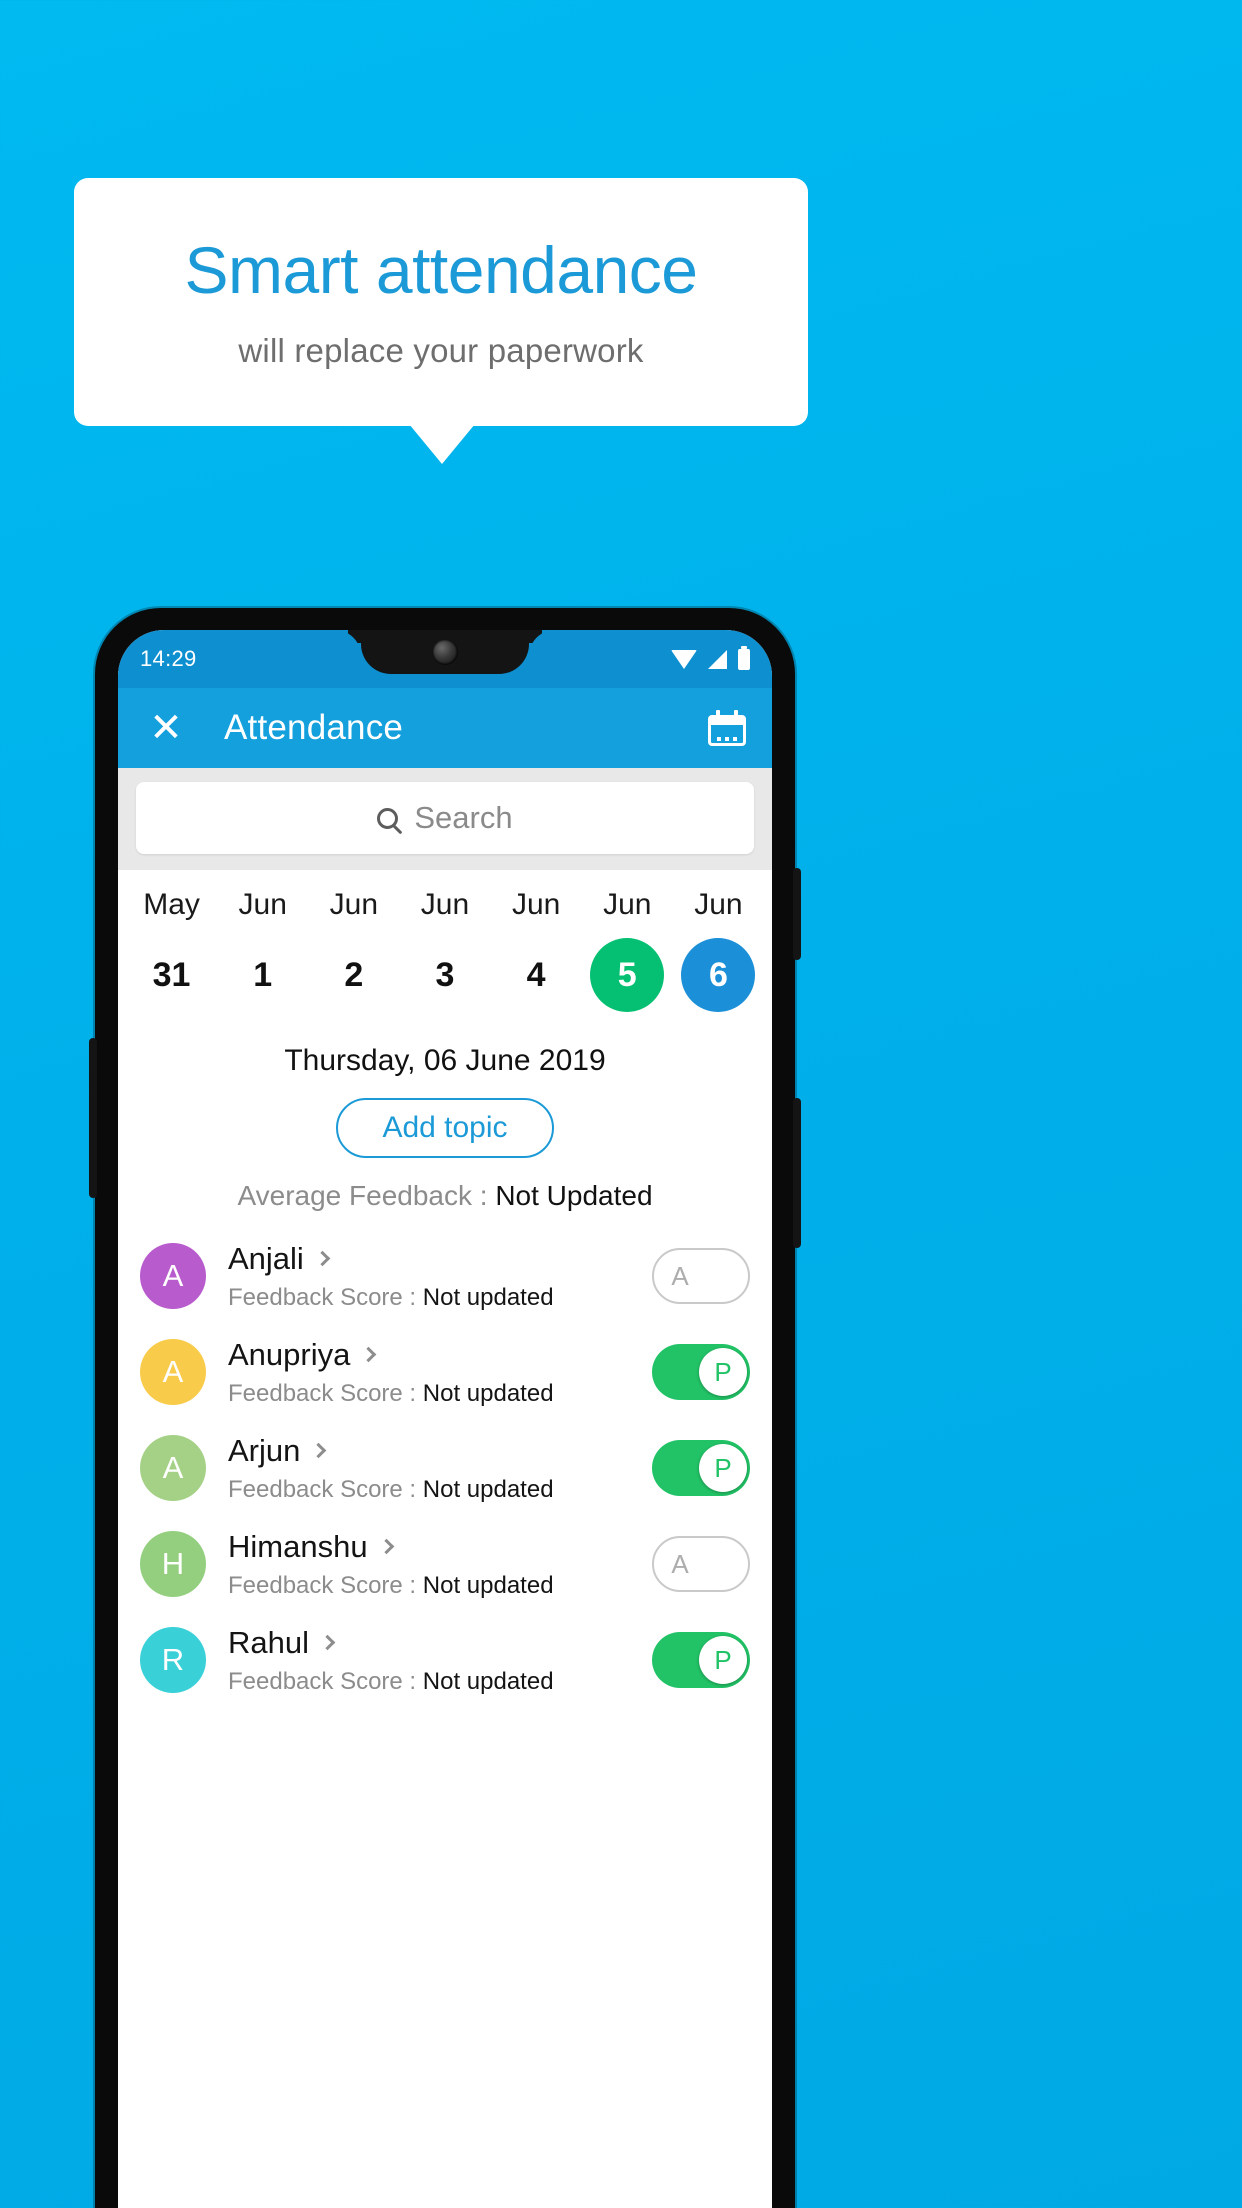 The image size is (1242, 2208). I want to click on selected-date-label: Thursday, 06 June 2019, so click(445, 1060).